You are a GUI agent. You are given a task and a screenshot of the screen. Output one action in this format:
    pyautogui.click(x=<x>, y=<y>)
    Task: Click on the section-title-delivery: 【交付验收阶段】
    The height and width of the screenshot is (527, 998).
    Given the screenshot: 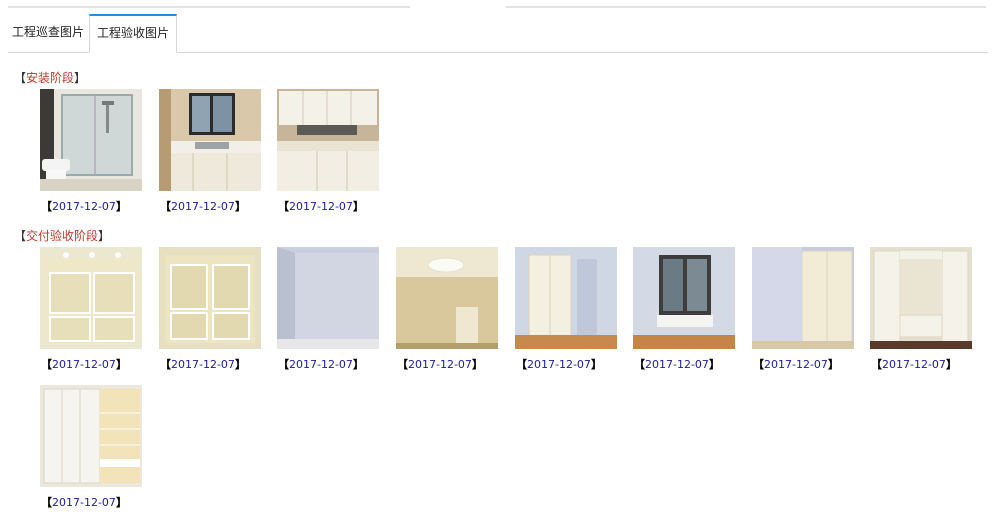 What is the action you would take?
    pyautogui.click(x=62, y=235)
    